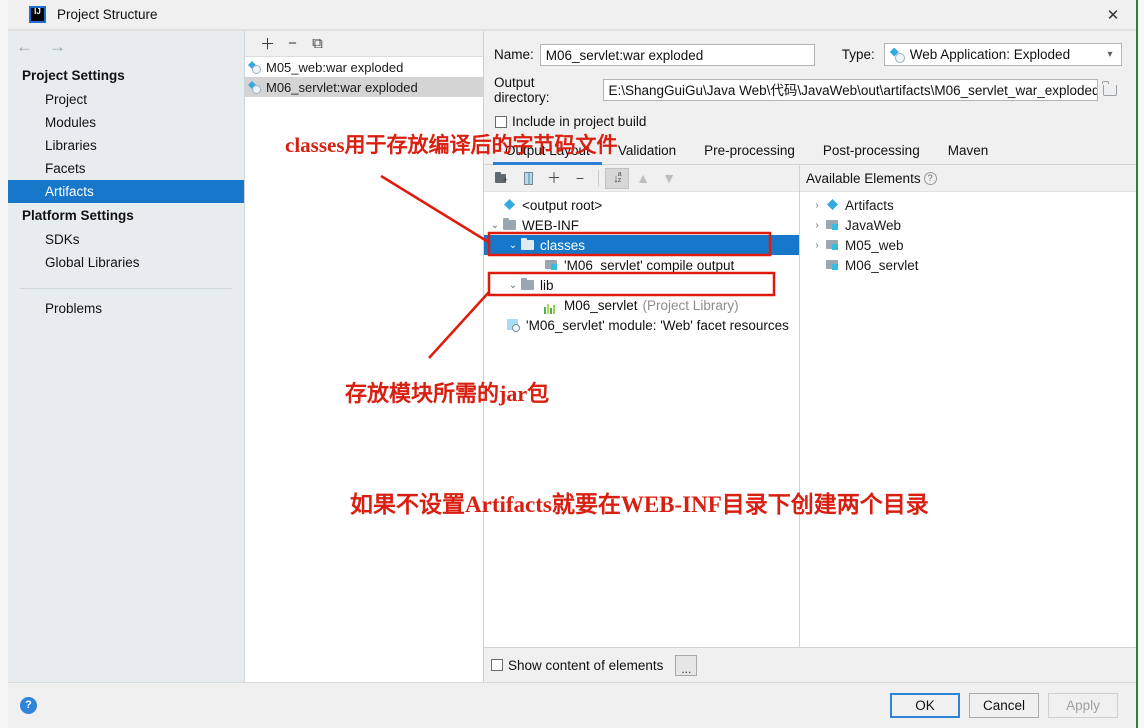 The height and width of the screenshot is (728, 1144). I want to click on sidebar-item-libraries: Libraries, so click(126, 145).